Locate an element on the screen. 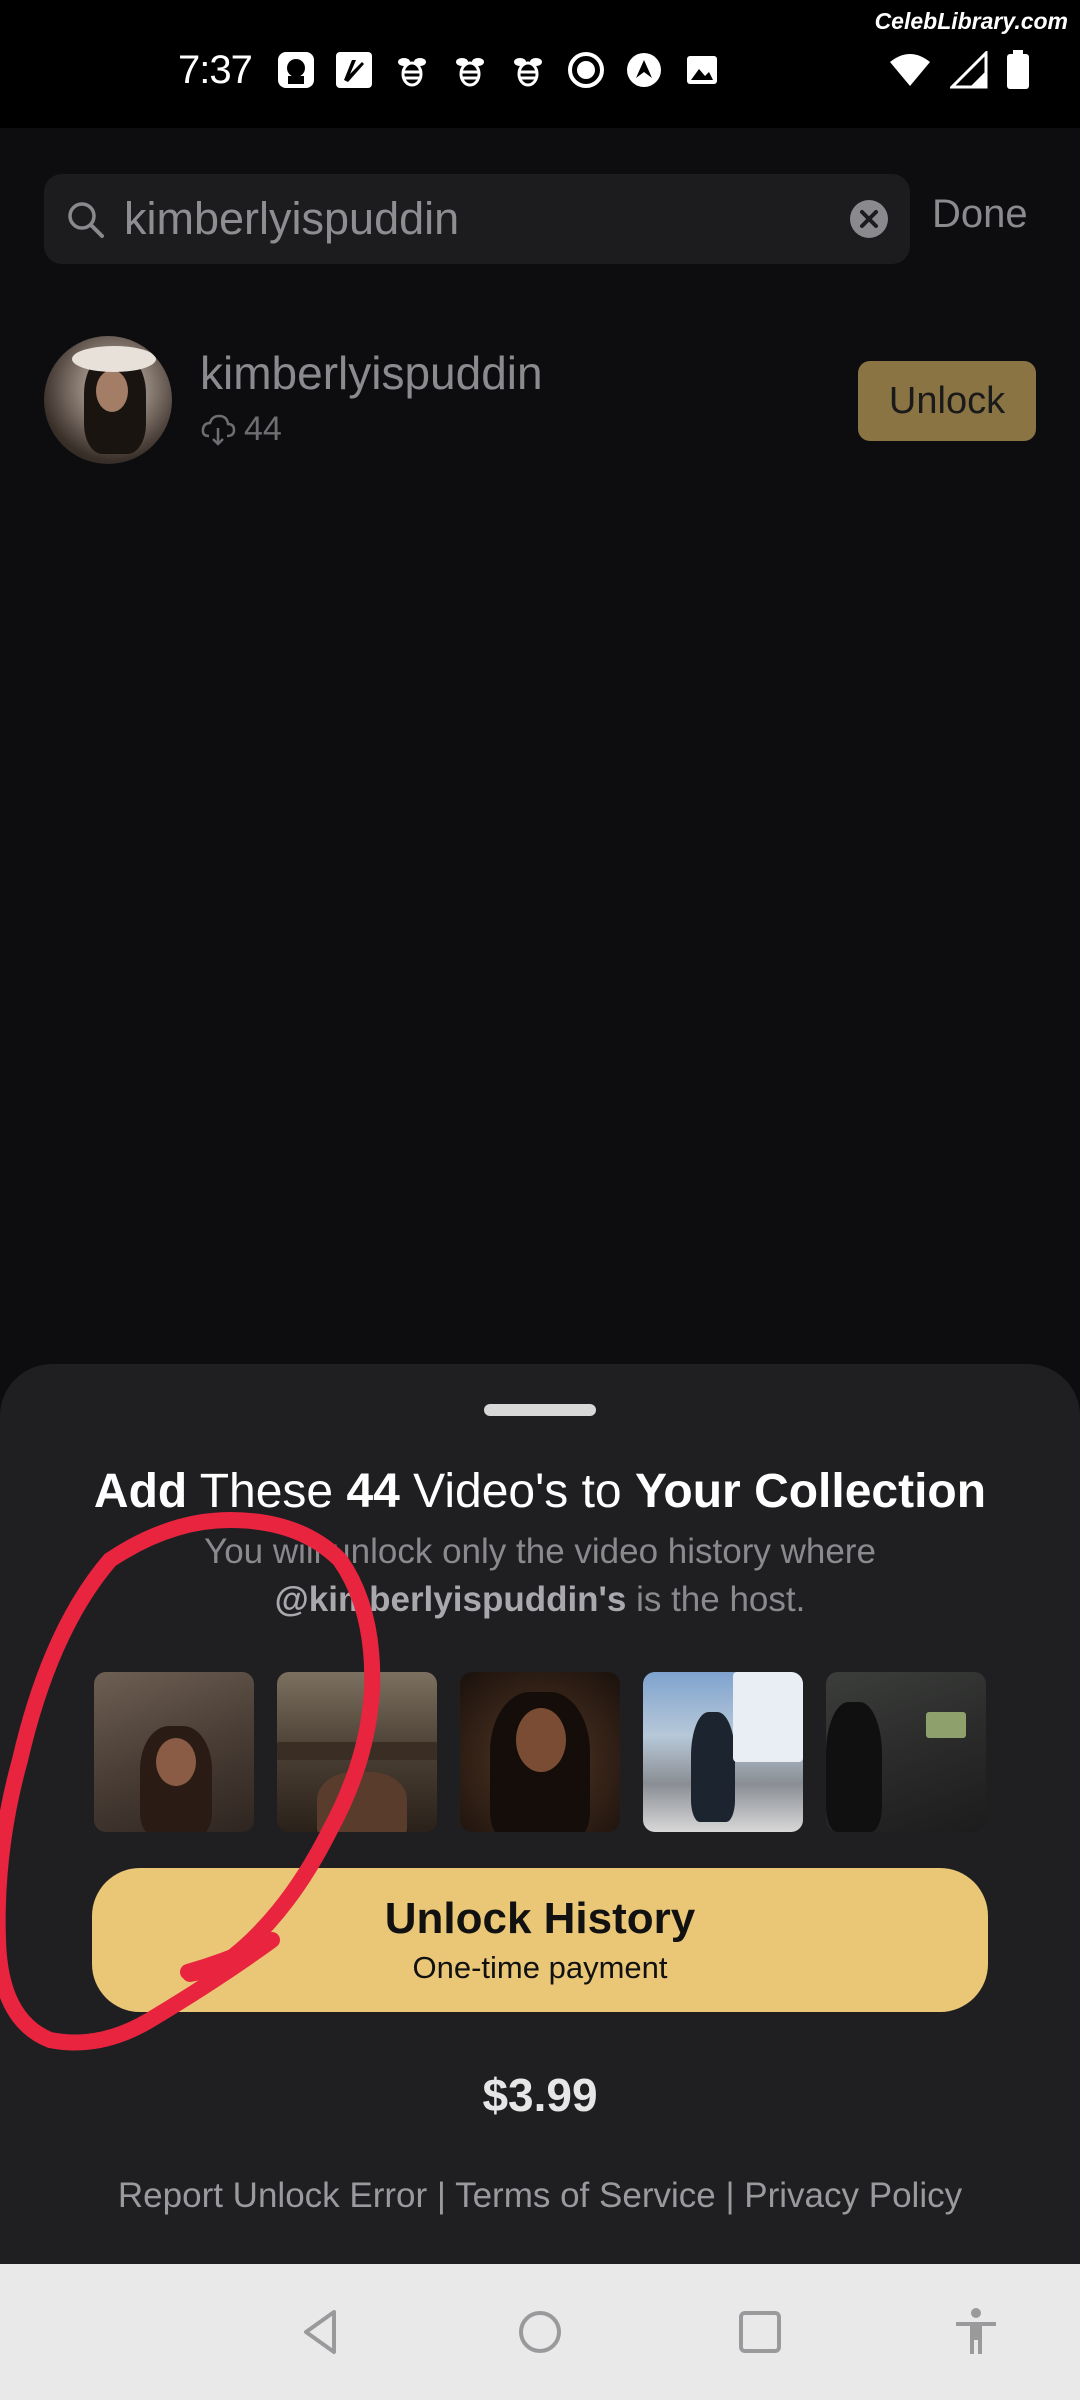 This screenshot has width=1080, height=2400. subtitle-handle: @kimberlyispuddin's is located at coordinates (450, 1599).